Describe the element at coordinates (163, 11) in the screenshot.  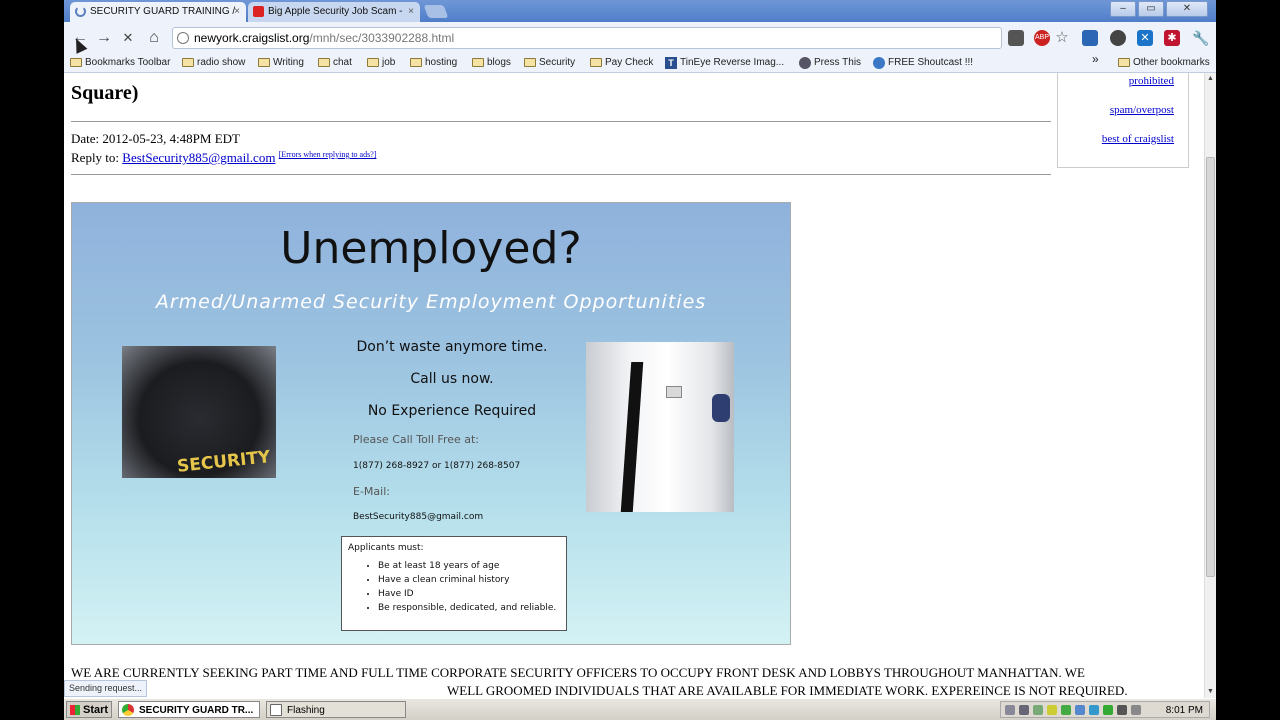
I see `tab-label: SECURITY GUARD TRAINING /` at that location.